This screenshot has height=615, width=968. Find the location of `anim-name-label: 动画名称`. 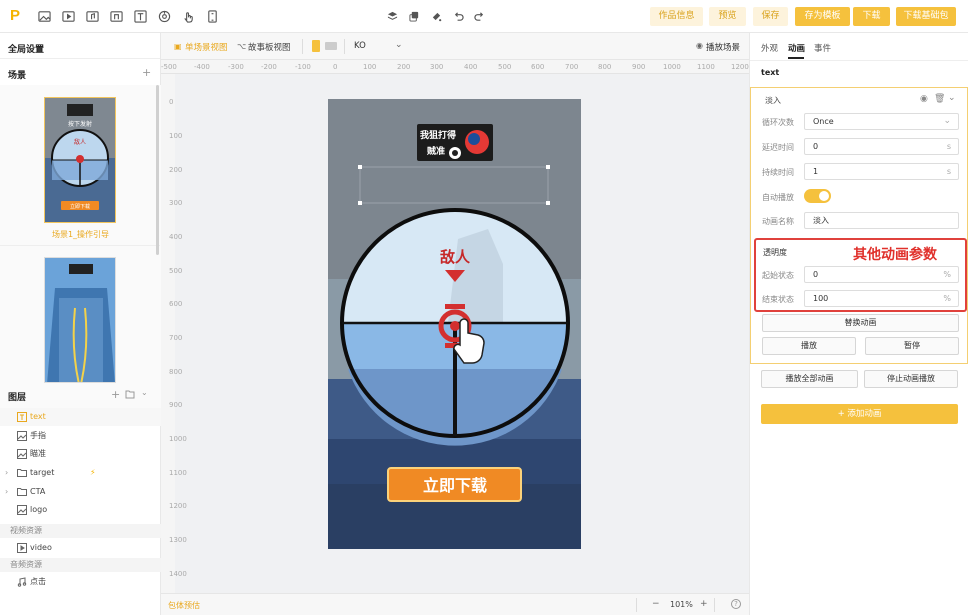

anim-name-label: 动画名称 is located at coordinates (778, 221).